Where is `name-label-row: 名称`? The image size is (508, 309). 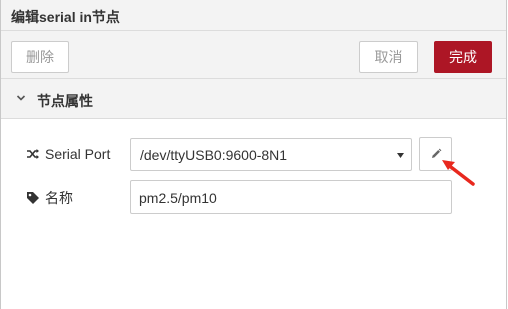
name-label-row: 名称 is located at coordinates (49, 198).